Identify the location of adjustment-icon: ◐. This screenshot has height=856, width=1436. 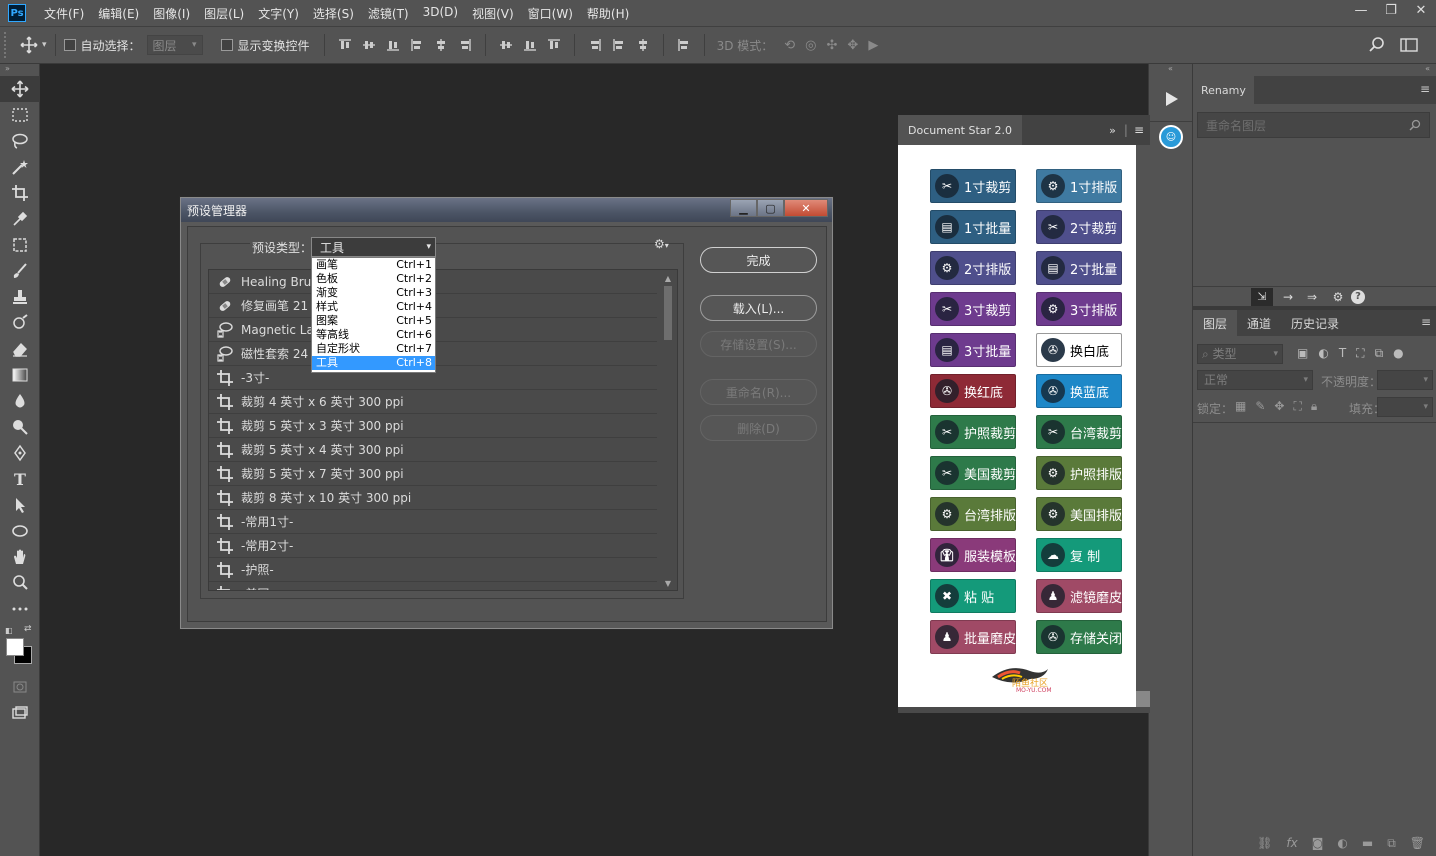
(1342, 846).